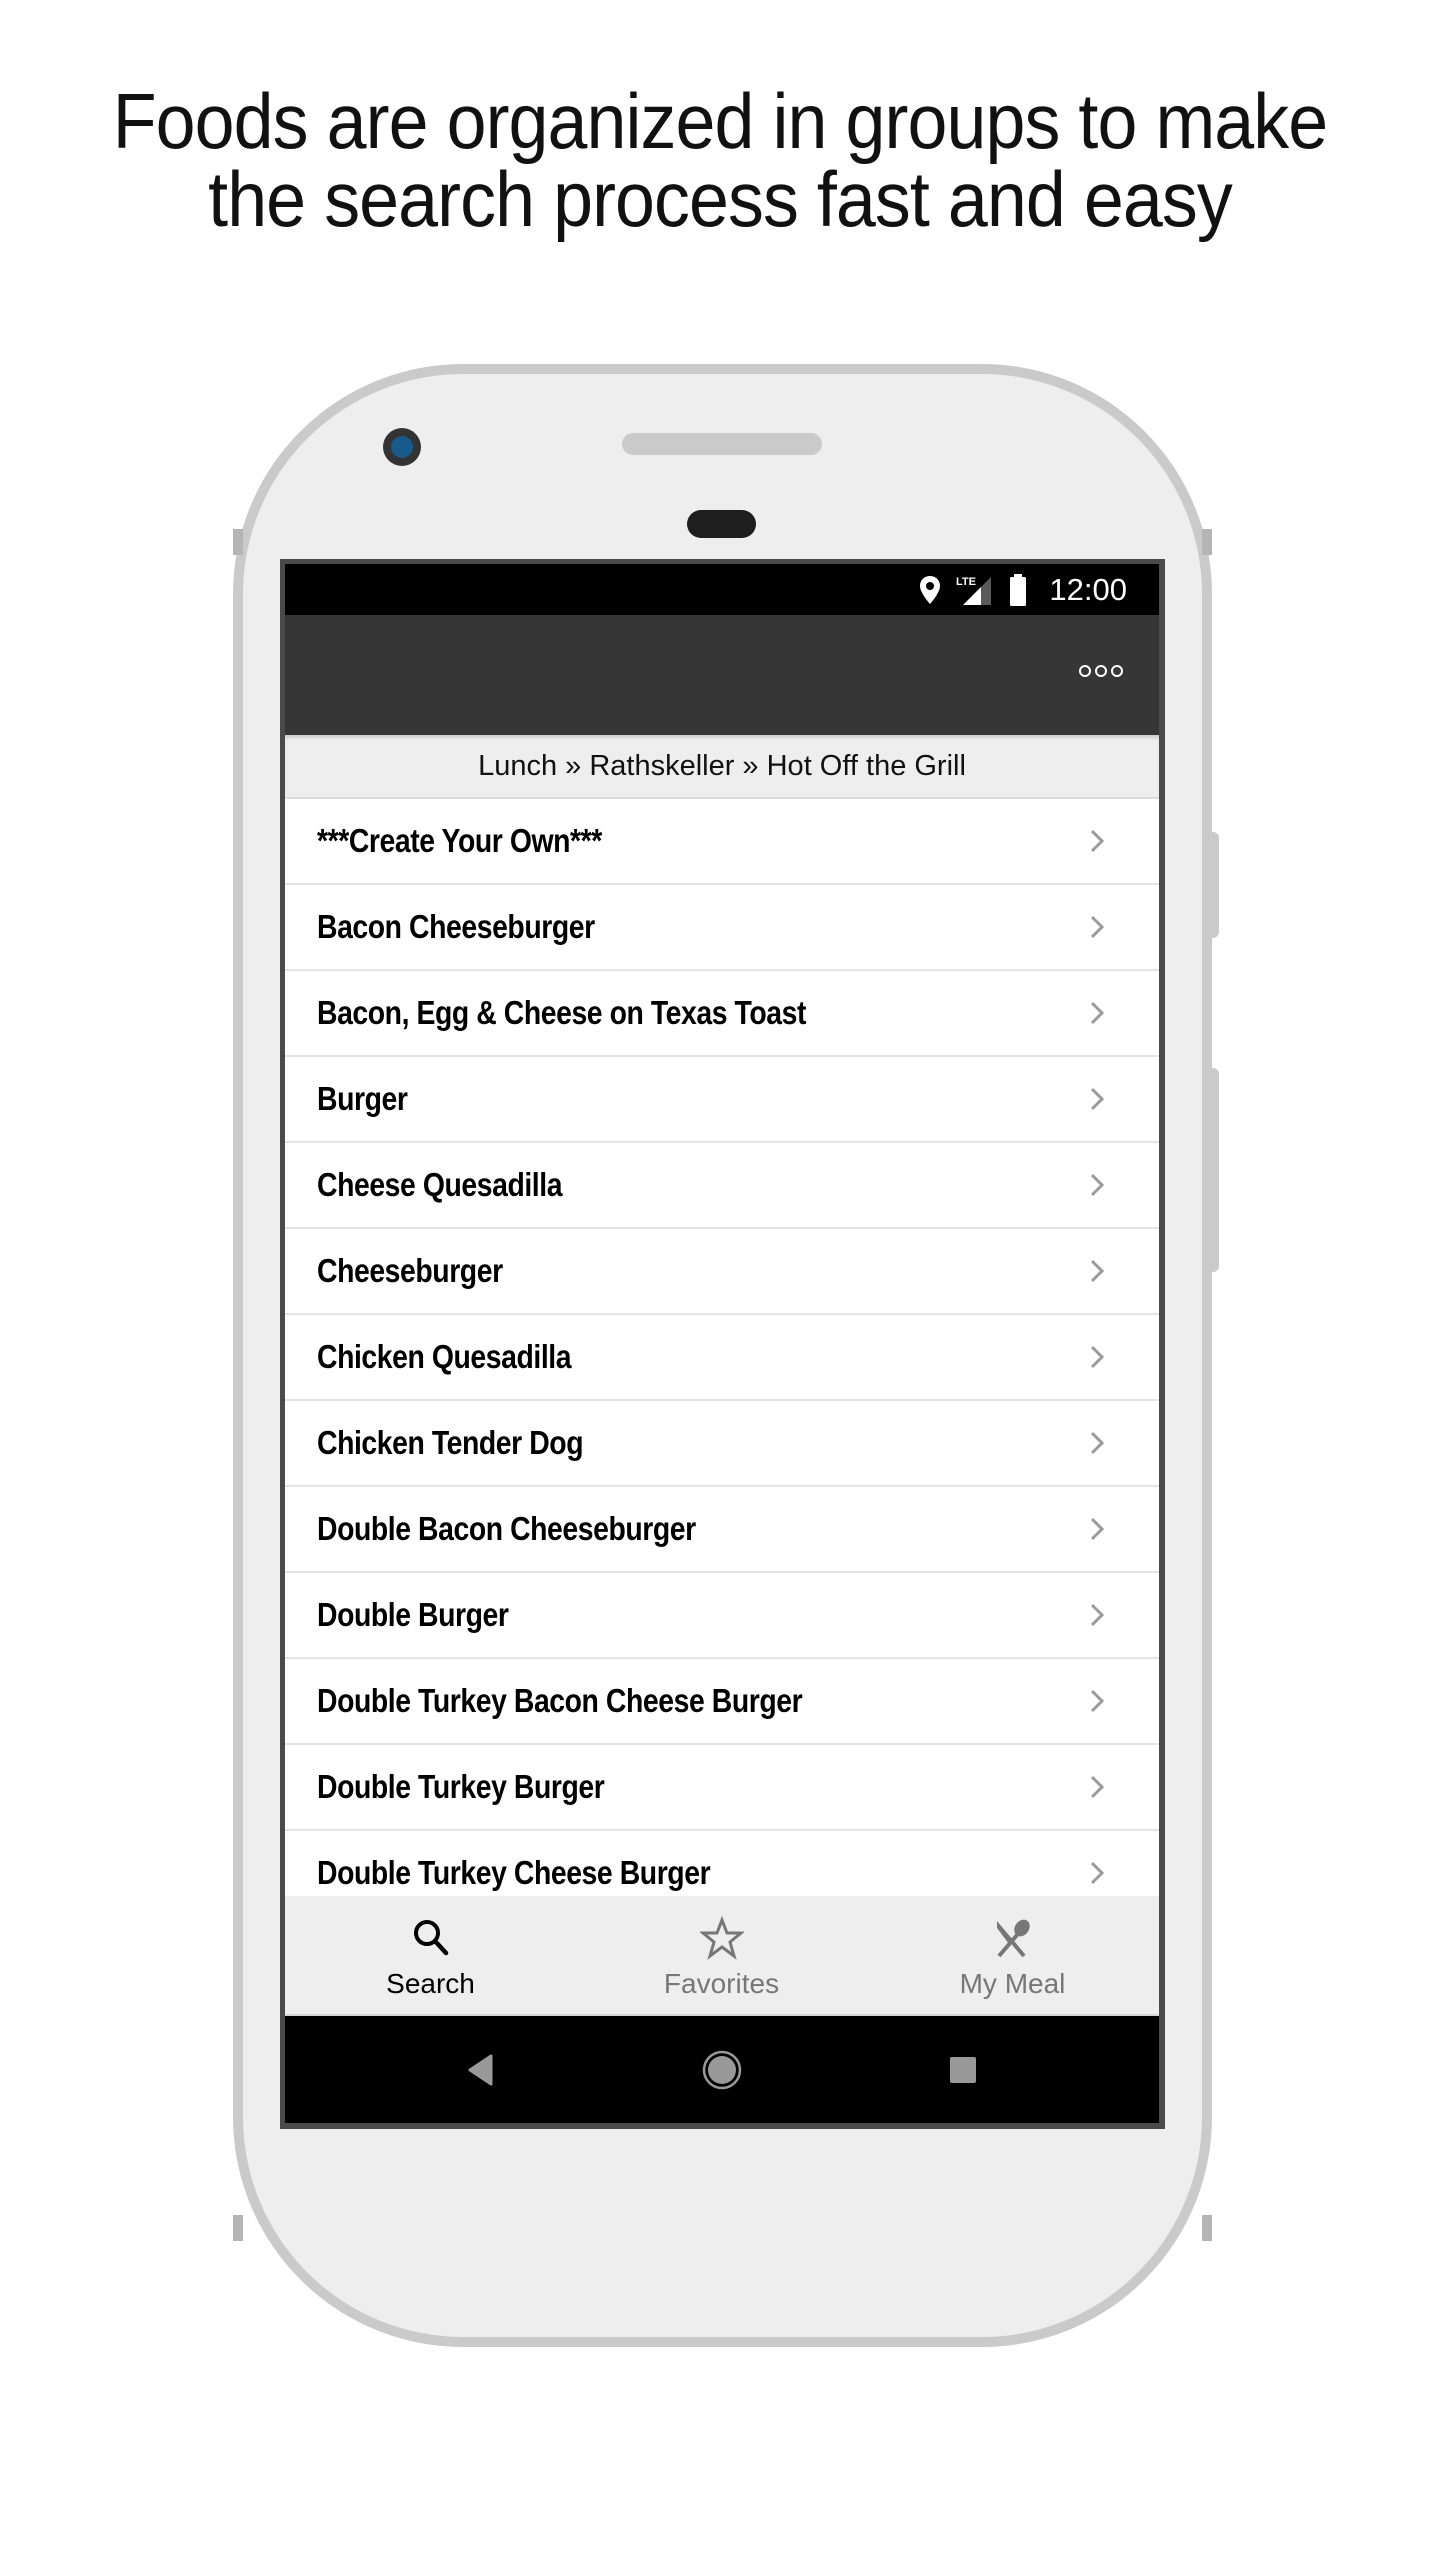  Describe the element at coordinates (514, 1872) in the screenshot. I see `food-item-label: Double Turkey Cheese Burger` at that location.